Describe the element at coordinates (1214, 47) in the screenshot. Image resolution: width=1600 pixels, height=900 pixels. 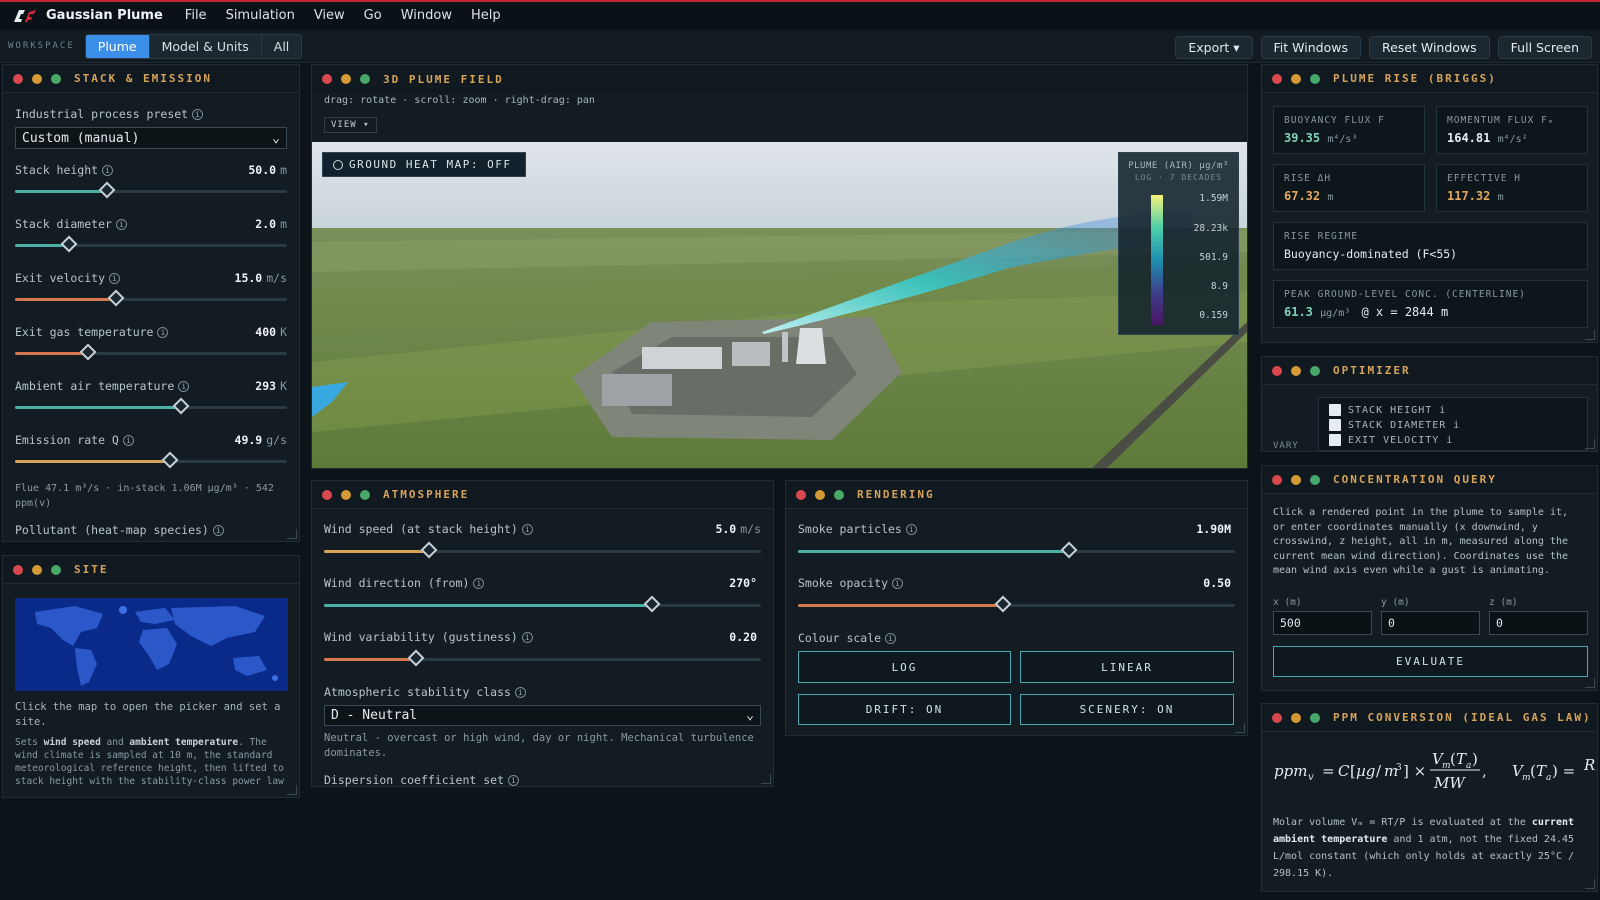
I see `export-button: Export ▾` at that location.